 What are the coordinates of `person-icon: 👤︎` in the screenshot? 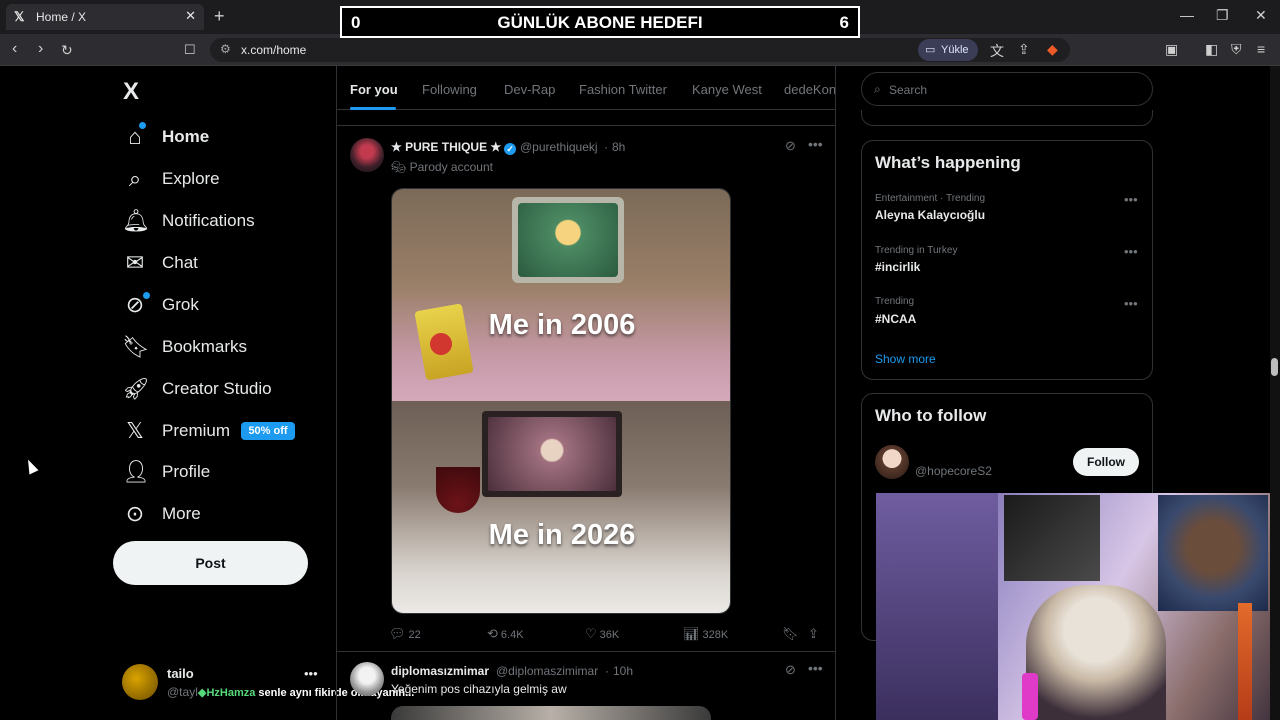 It's located at (136, 471).